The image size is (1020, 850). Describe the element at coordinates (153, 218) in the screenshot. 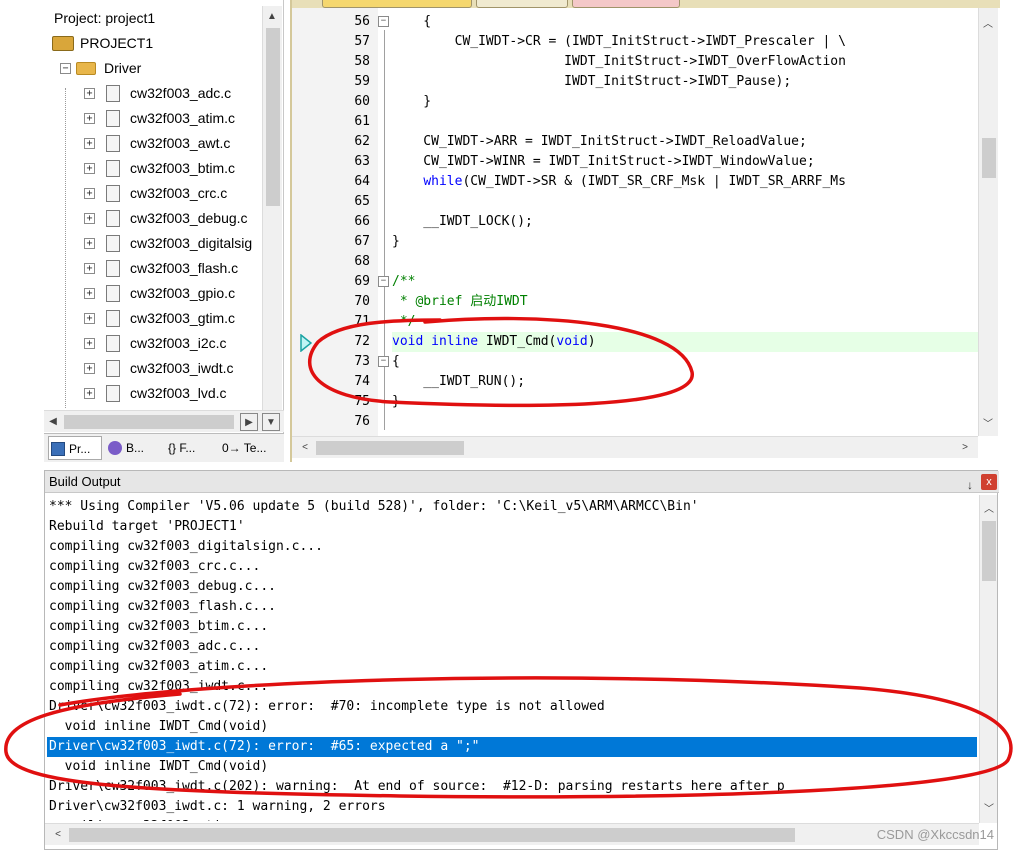

I see `tree-file-item: + cw32f003_debug.c` at that location.